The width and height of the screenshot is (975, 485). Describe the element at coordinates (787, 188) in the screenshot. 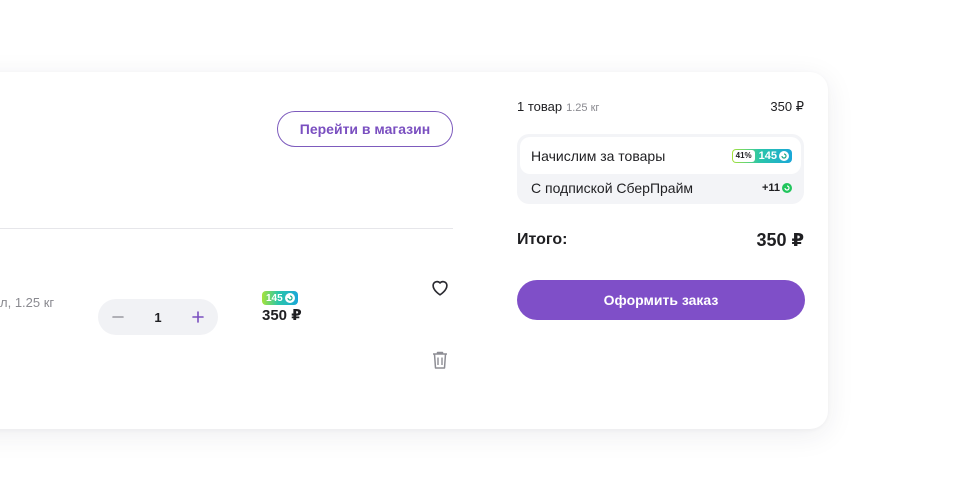

I see `sberprime-coin-icon` at that location.